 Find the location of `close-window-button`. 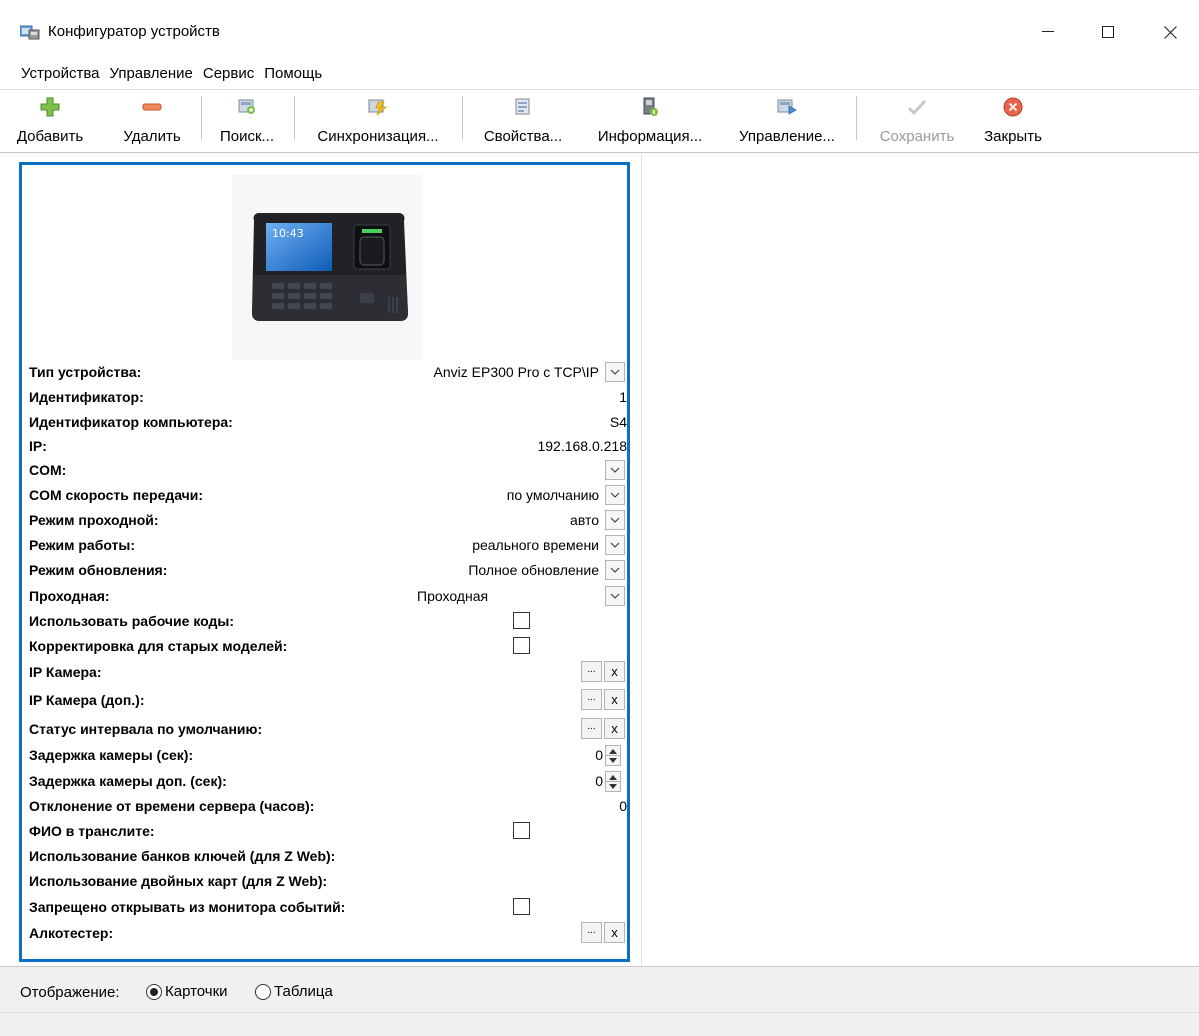

close-window-button is located at coordinates (1169, 32).